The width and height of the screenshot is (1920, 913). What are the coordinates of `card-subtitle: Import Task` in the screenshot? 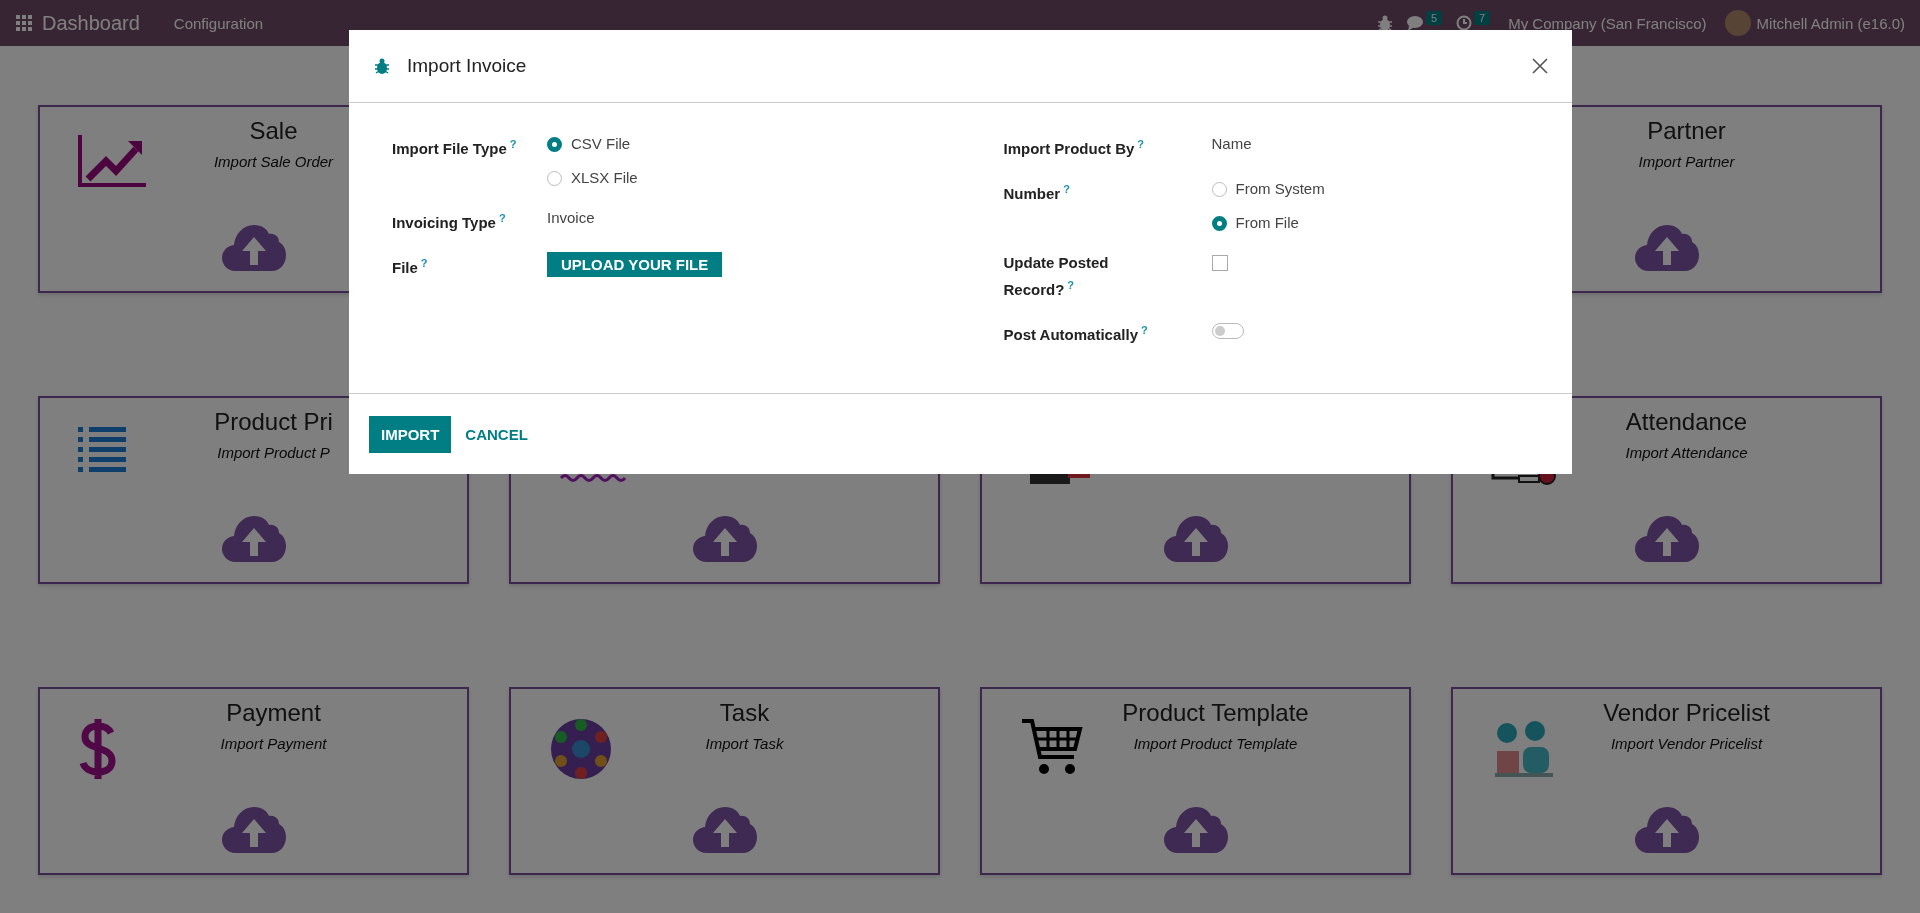 It's located at (744, 743).